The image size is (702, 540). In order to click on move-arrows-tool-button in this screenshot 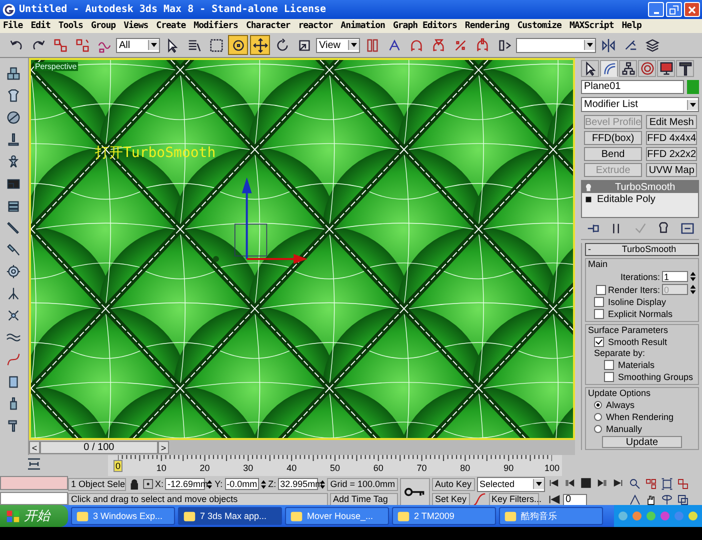, I will do `click(260, 45)`.